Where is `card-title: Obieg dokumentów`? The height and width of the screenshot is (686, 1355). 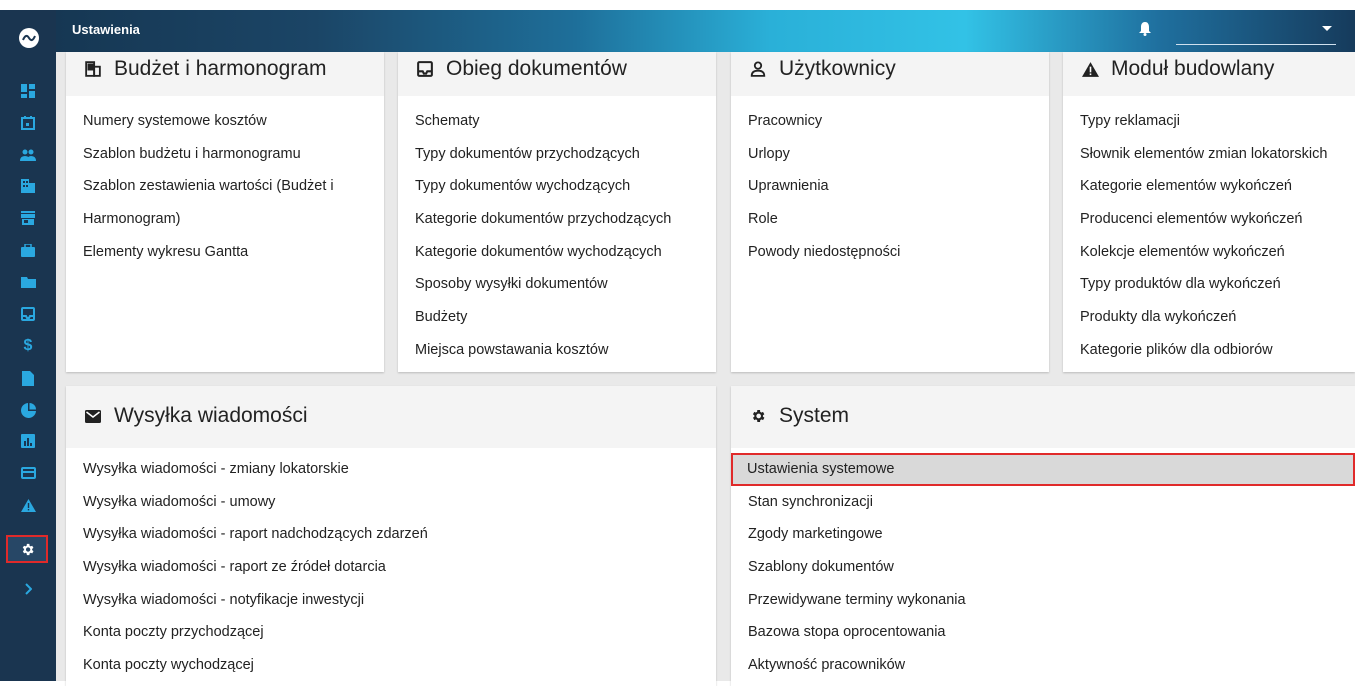 card-title: Obieg dokumentów is located at coordinates (520, 69).